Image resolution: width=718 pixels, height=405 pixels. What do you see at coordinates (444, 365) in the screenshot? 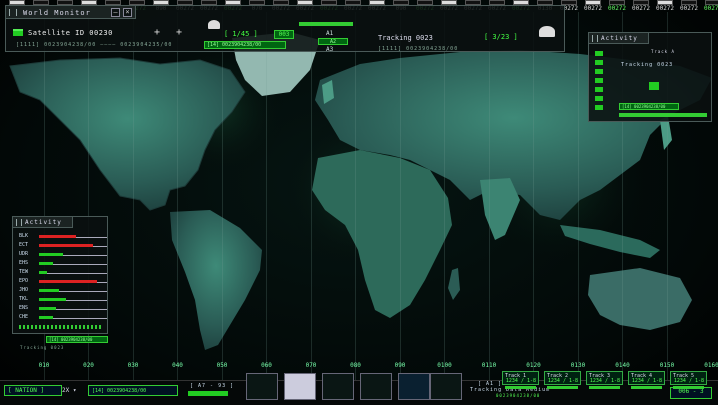
I see `bottom-ruler-label: 0100` at bounding box center [444, 365].